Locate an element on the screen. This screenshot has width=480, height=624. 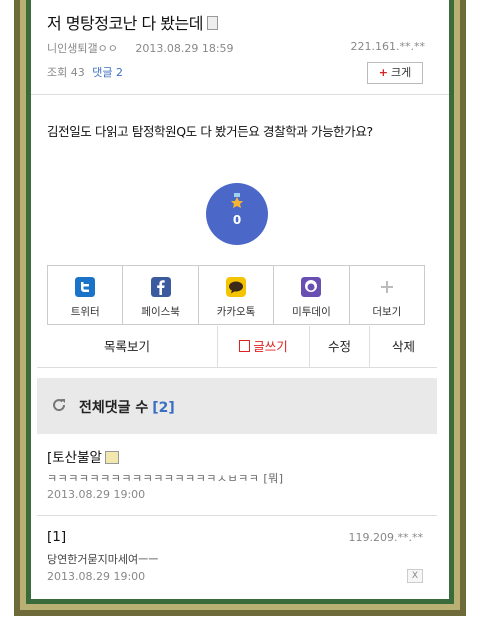
comment-ip: 119.209.**.** is located at coordinates (385, 537).